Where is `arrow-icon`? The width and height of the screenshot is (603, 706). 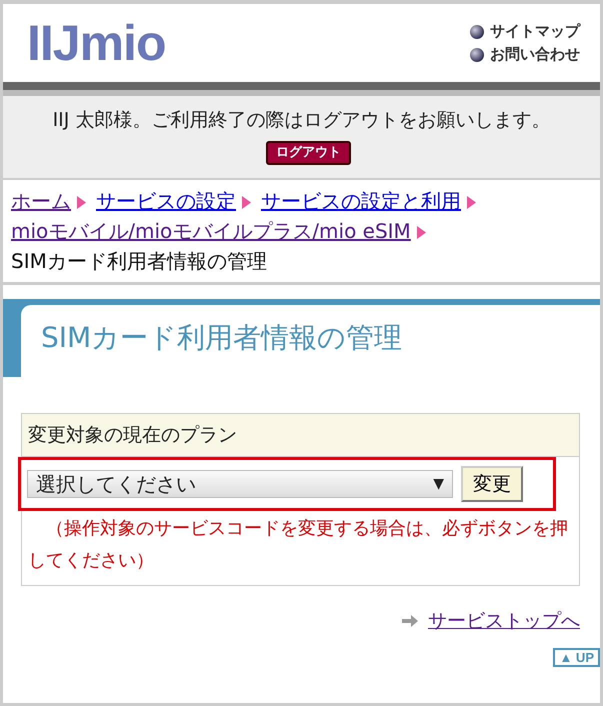
arrow-icon is located at coordinates (410, 621).